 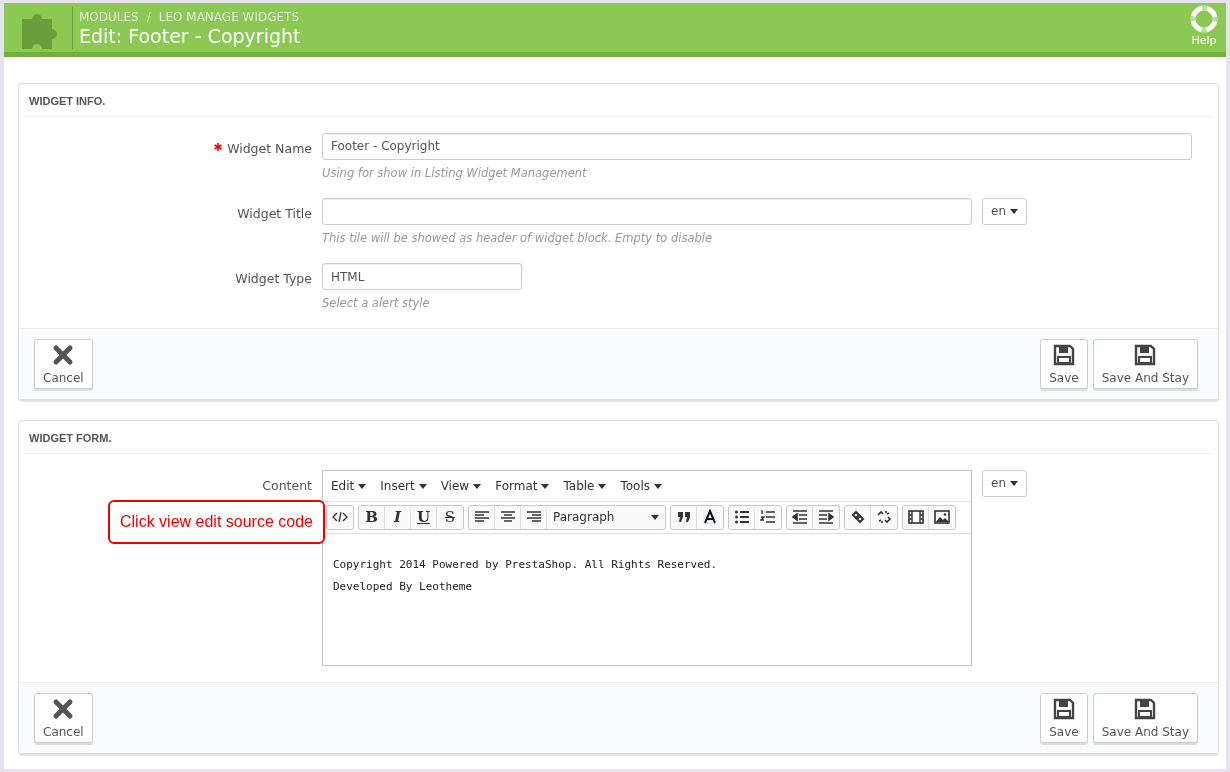 I want to click on panel-heading: WIDGET INFO., so click(x=618, y=100).